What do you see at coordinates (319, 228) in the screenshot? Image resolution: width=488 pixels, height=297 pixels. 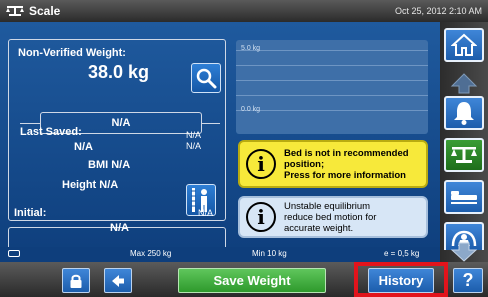 I see `info-line-3: accurate weight.` at bounding box center [319, 228].